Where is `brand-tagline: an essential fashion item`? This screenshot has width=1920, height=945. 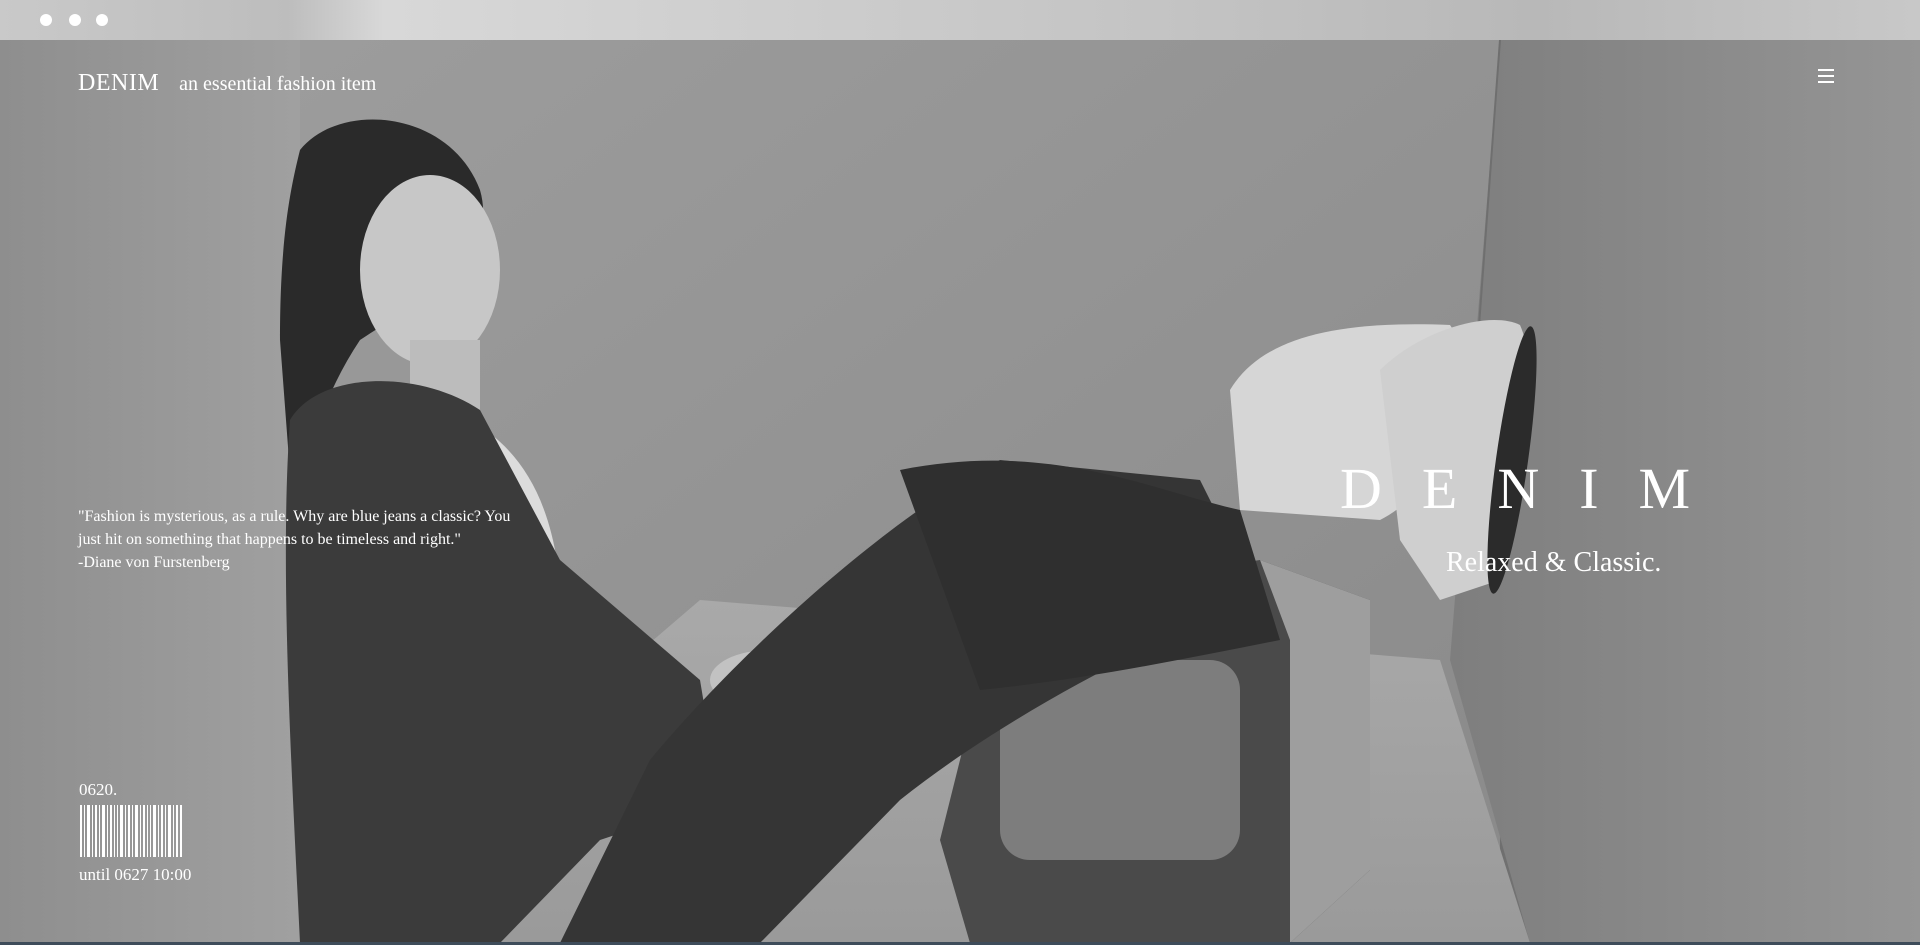
brand-tagline: an essential fashion item is located at coordinates (278, 84).